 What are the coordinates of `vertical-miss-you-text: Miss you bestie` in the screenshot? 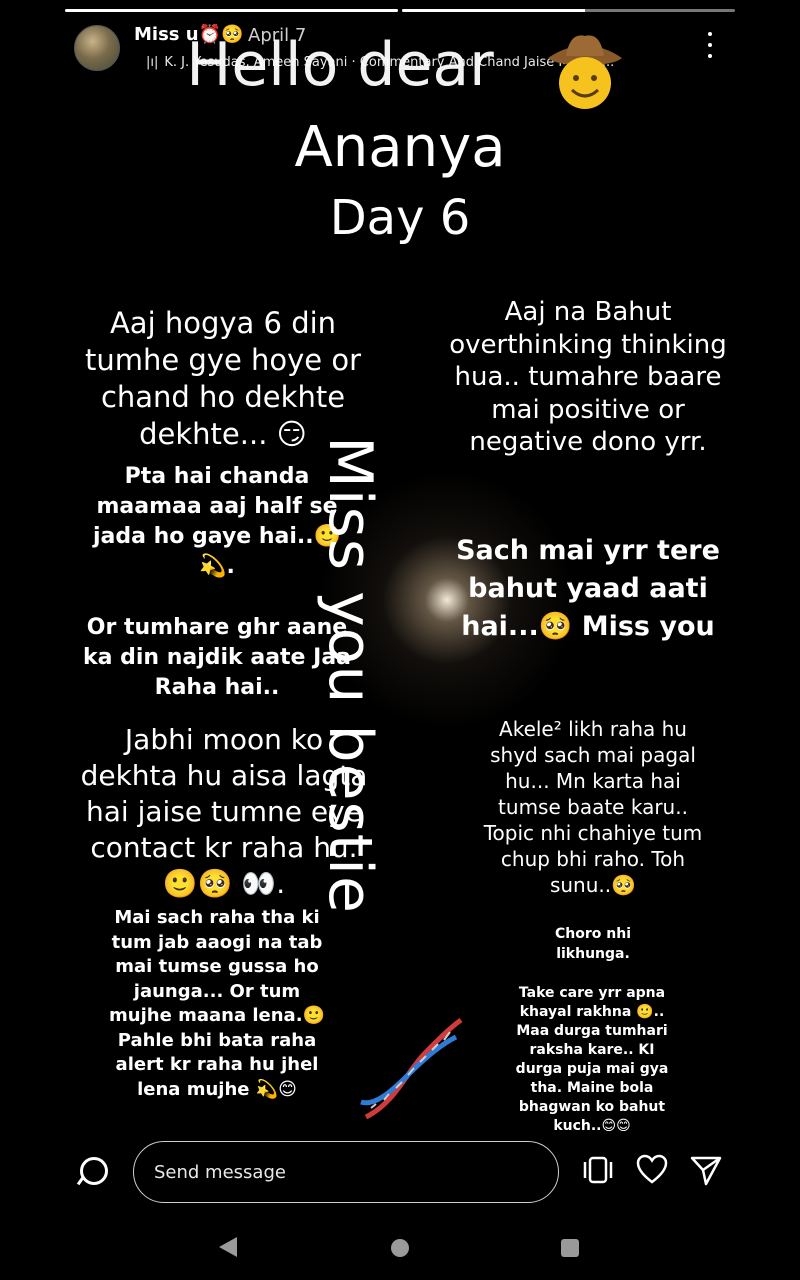 It's located at (350, 675).